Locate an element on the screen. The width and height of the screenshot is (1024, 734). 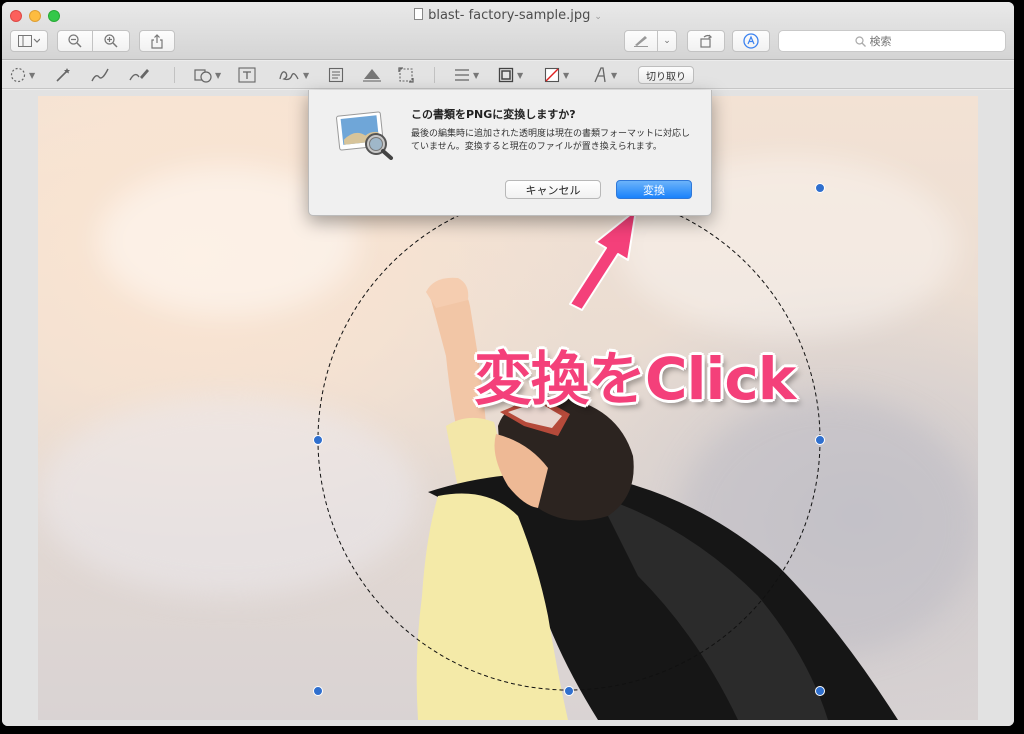
rotate-button is located at coordinates (706, 41).